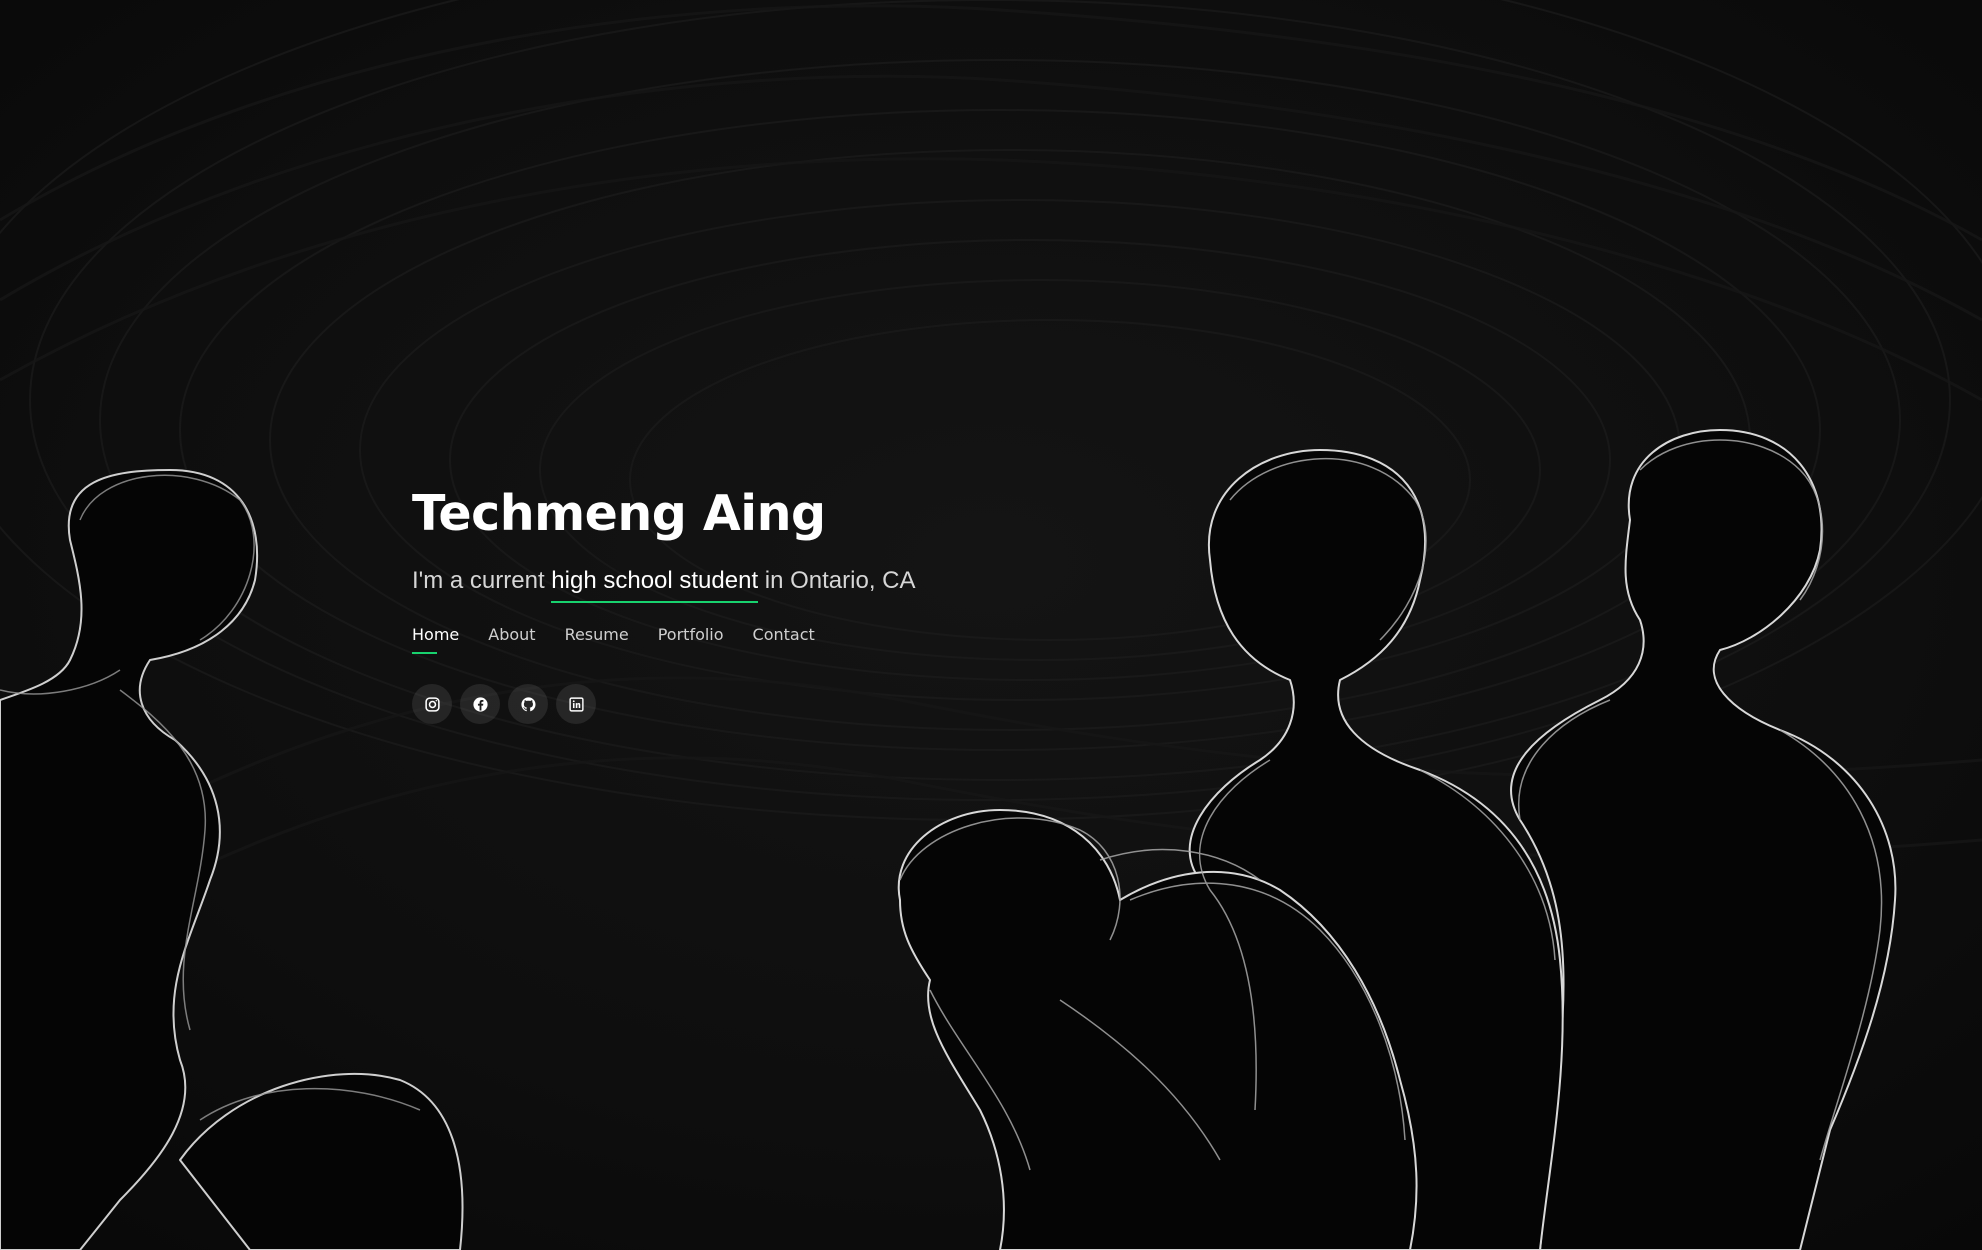 This screenshot has width=1982, height=1250. I want to click on nav-item-about: About, so click(511, 639).